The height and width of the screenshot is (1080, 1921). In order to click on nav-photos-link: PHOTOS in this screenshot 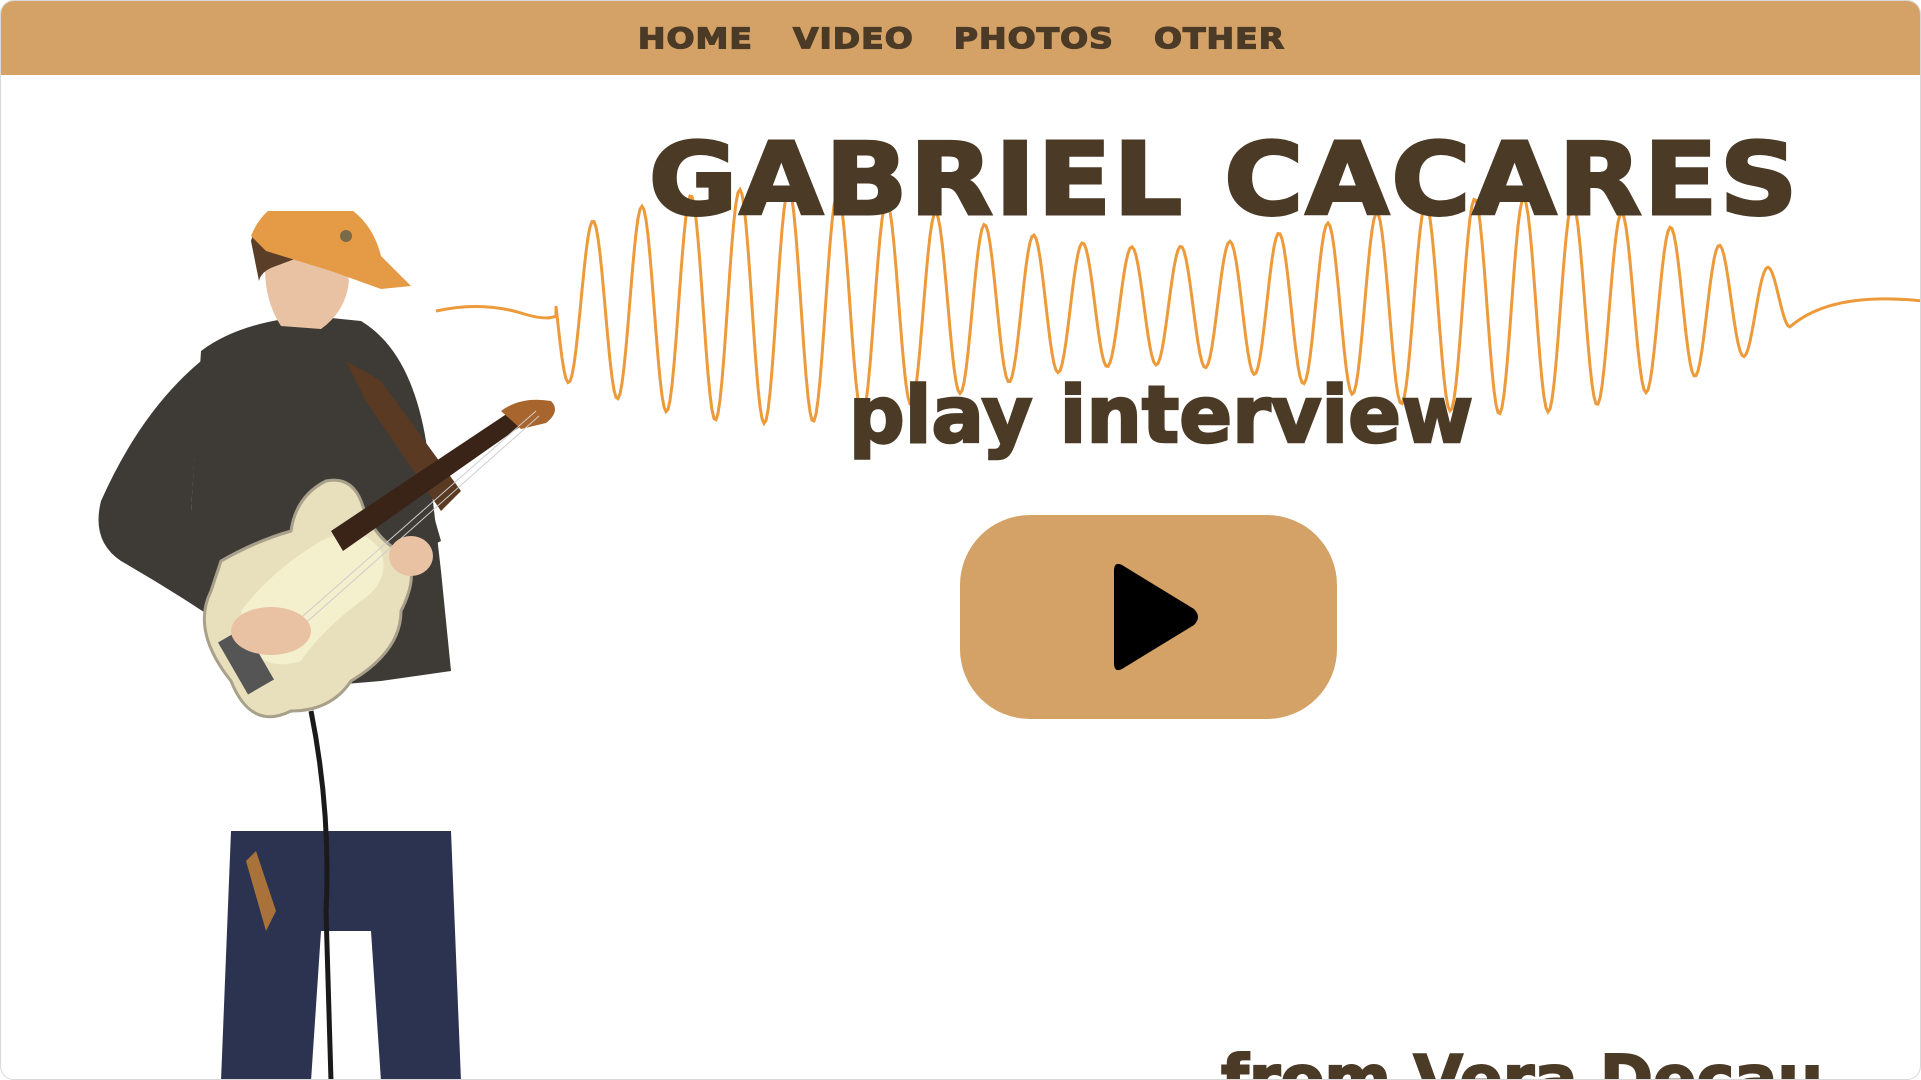, I will do `click(1033, 38)`.